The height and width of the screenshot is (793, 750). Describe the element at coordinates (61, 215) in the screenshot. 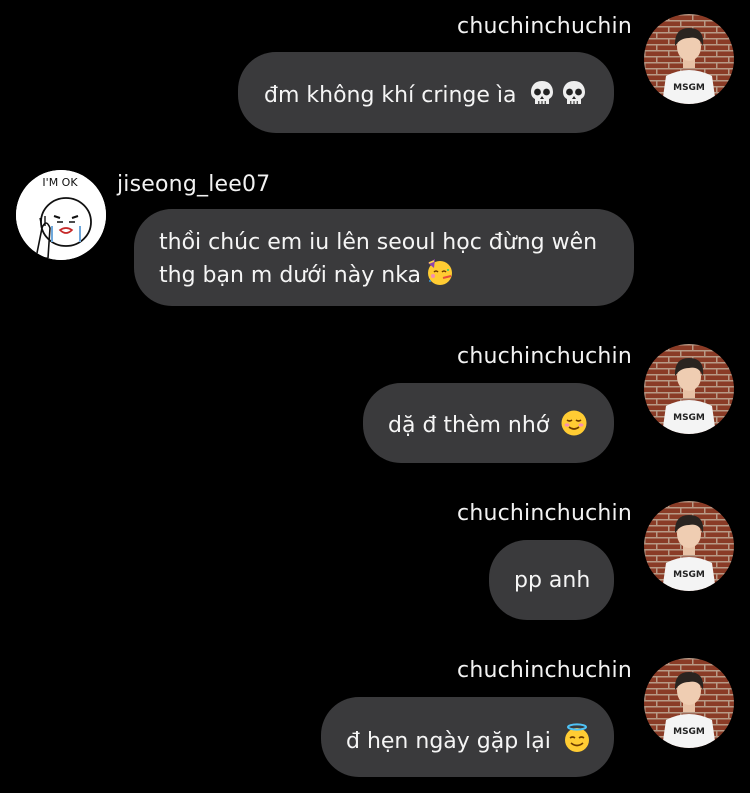

I see `avatar: I'M OK` at that location.